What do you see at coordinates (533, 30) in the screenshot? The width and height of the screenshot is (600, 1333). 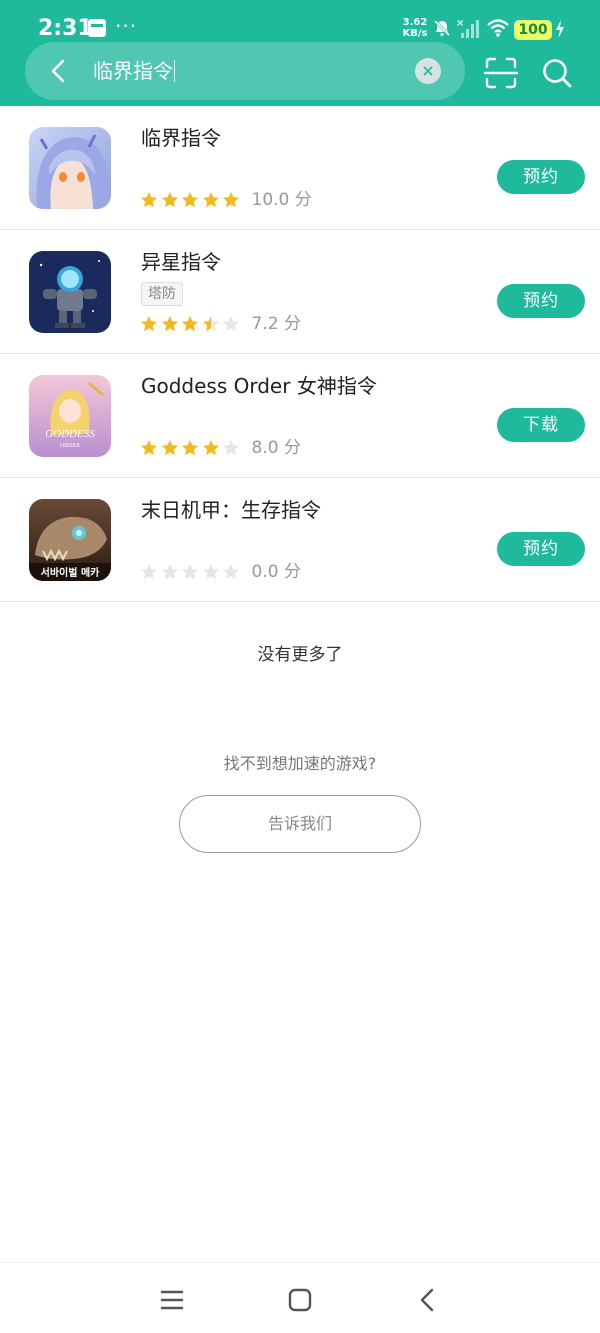 I see `battery-indicator: 100` at bounding box center [533, 30].